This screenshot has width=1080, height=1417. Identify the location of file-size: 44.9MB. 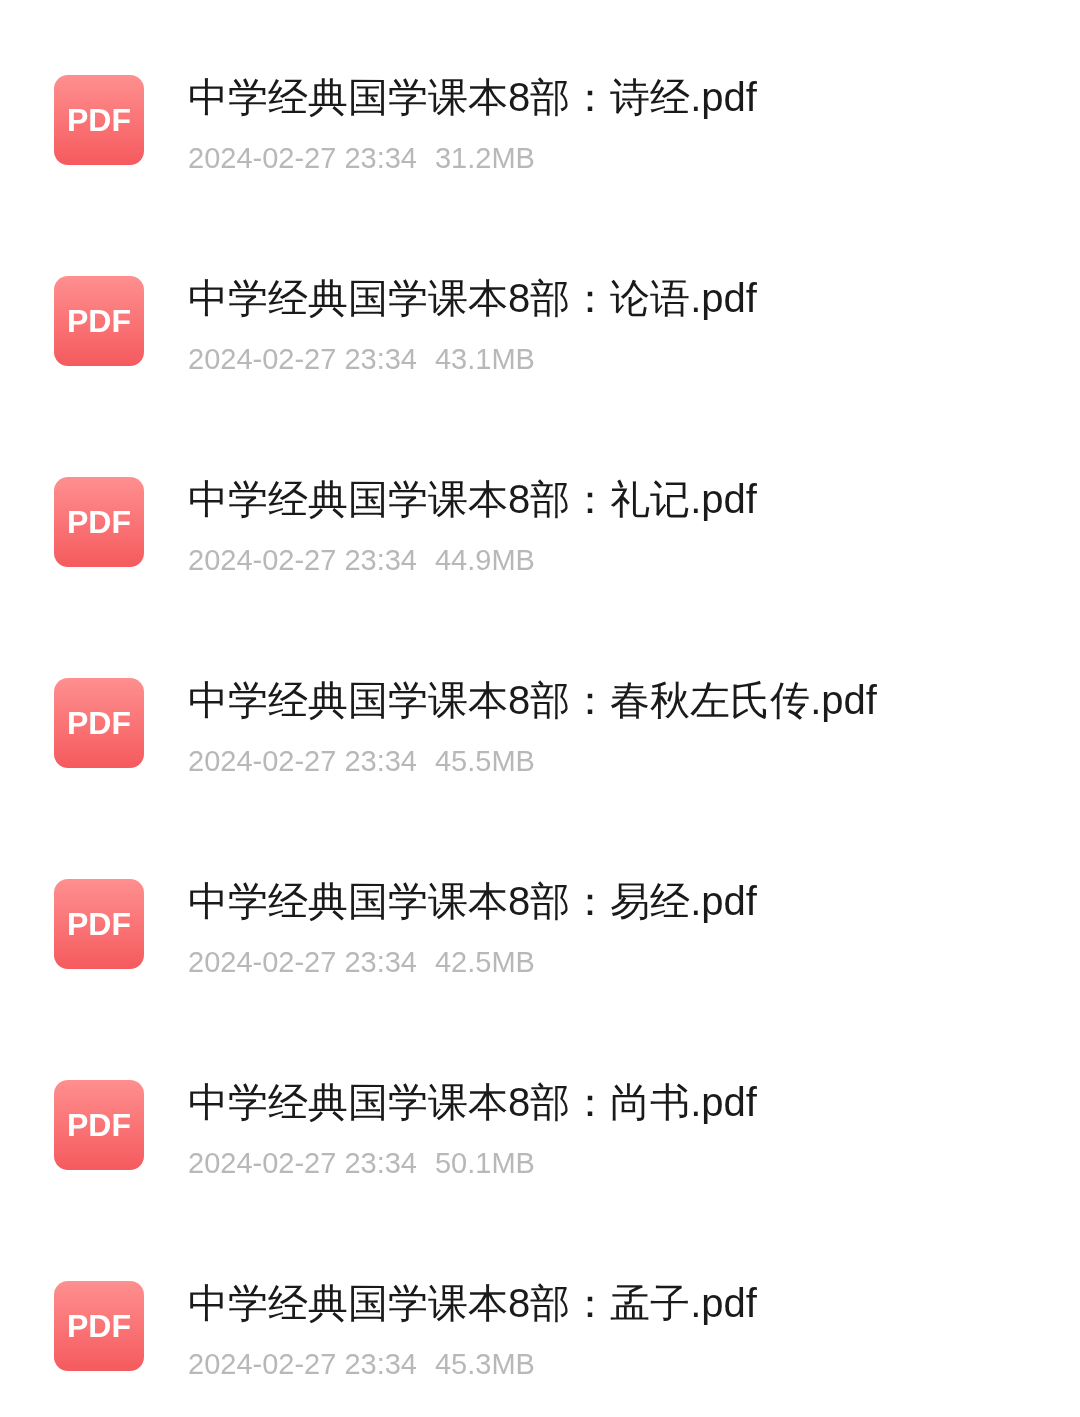
(485, 560).